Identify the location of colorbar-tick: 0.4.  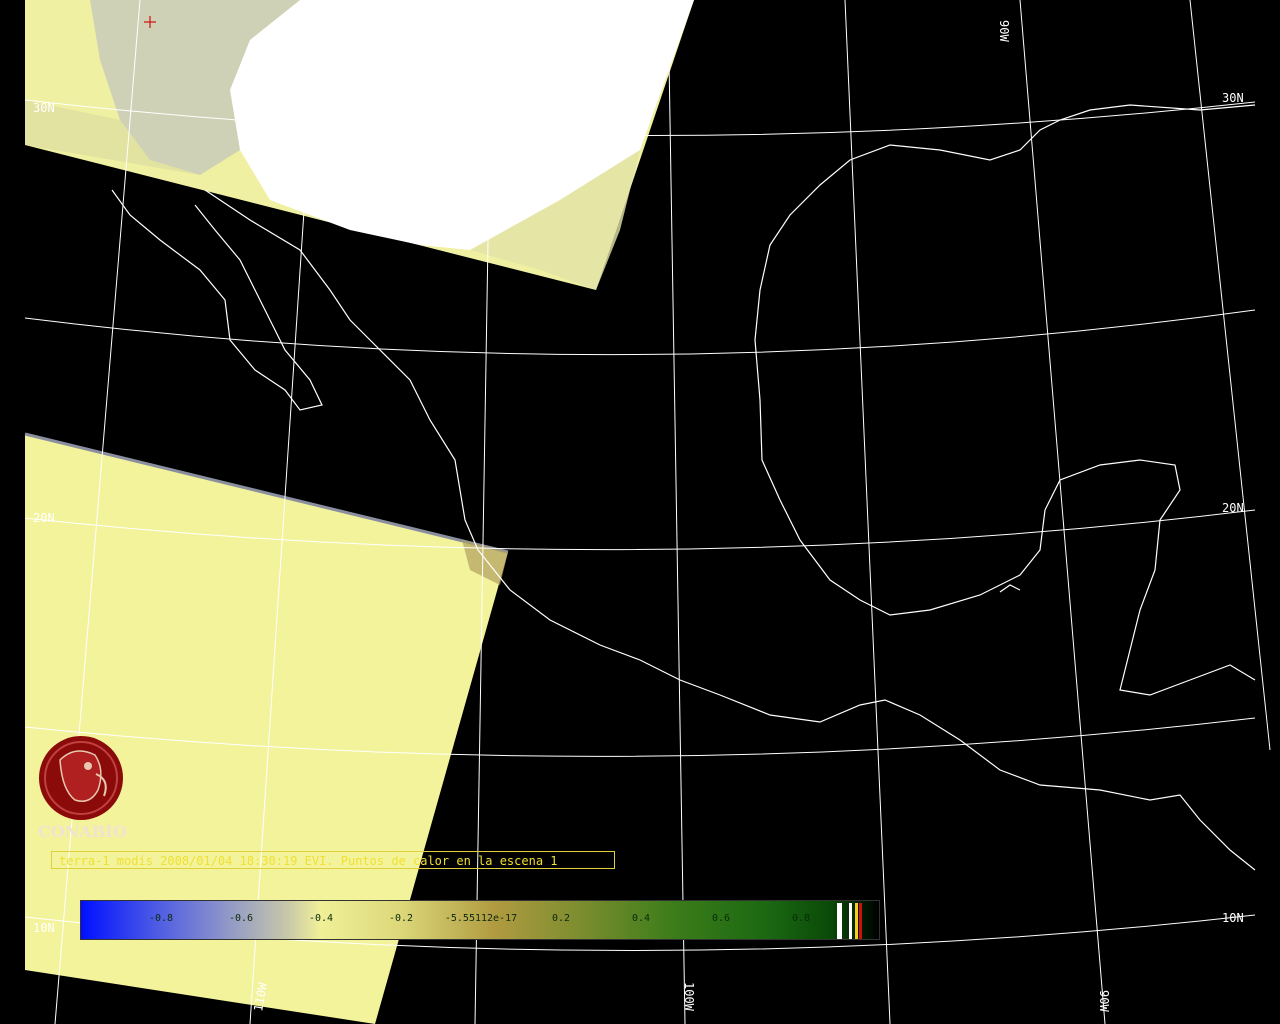
(641, 918).